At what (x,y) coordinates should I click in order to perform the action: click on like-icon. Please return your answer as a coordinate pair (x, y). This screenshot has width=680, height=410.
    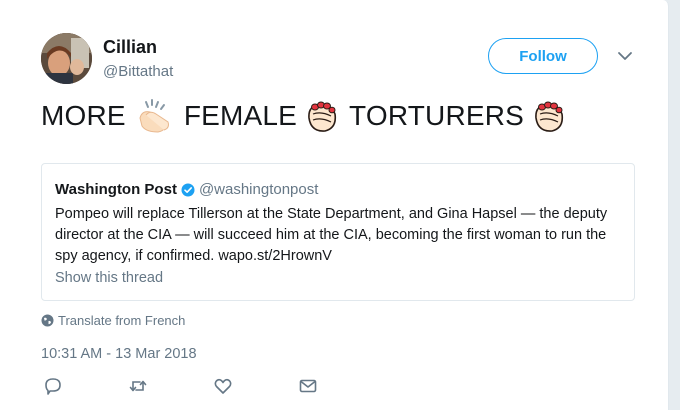
    Looking at the image, I should click on (223, 386).